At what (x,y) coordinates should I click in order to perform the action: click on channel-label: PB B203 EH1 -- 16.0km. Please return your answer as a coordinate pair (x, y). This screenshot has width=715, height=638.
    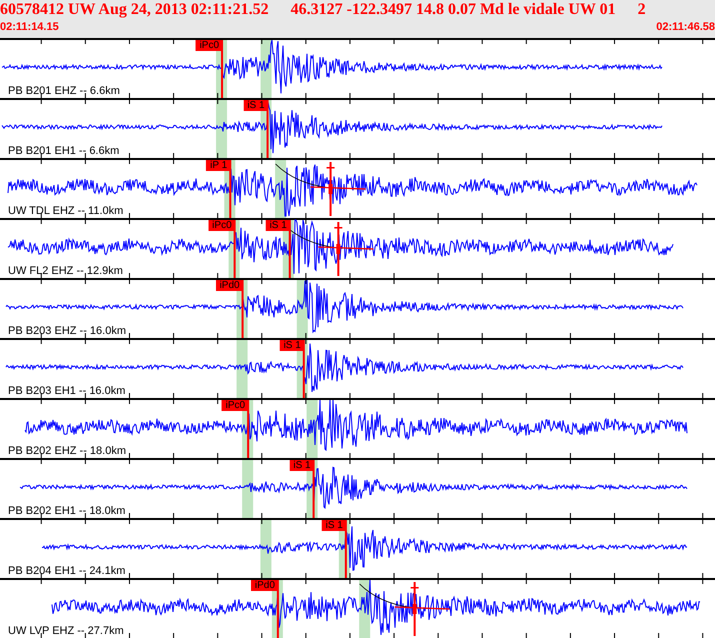
    Looking at the image, I should click on (67, 391).